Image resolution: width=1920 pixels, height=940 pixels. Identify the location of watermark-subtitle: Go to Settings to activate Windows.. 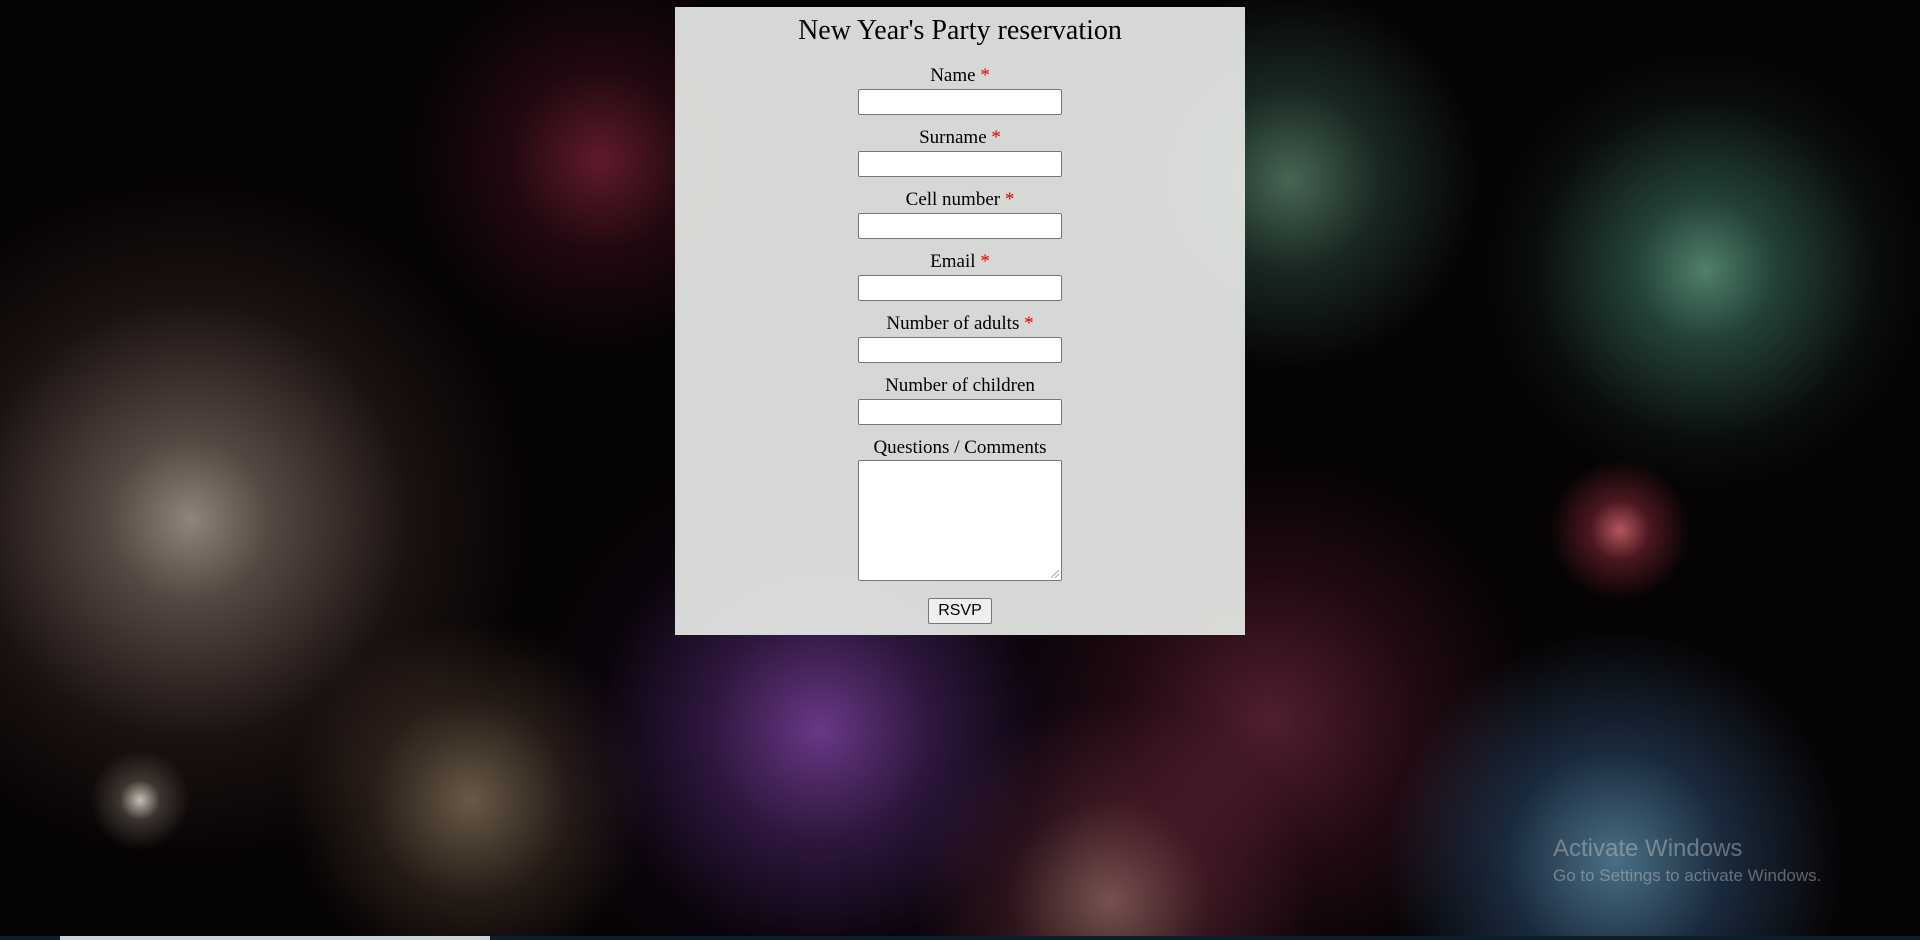
(1687, 875).